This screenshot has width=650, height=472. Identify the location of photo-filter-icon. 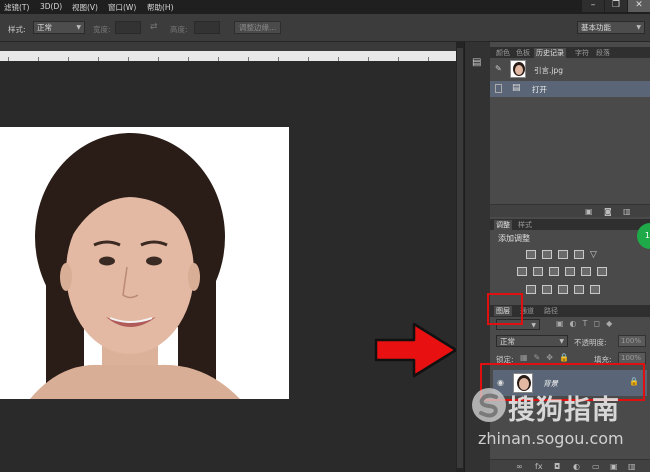
(570, 271).